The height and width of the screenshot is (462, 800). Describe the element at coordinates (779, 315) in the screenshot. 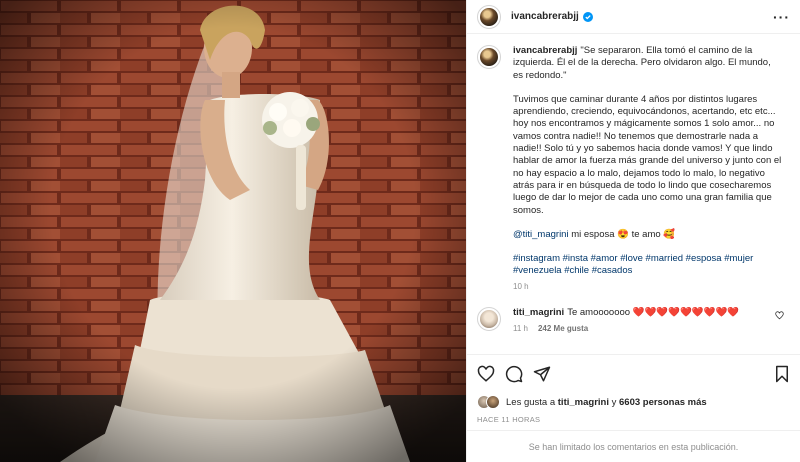

I see `comment-like-icon` at that location.